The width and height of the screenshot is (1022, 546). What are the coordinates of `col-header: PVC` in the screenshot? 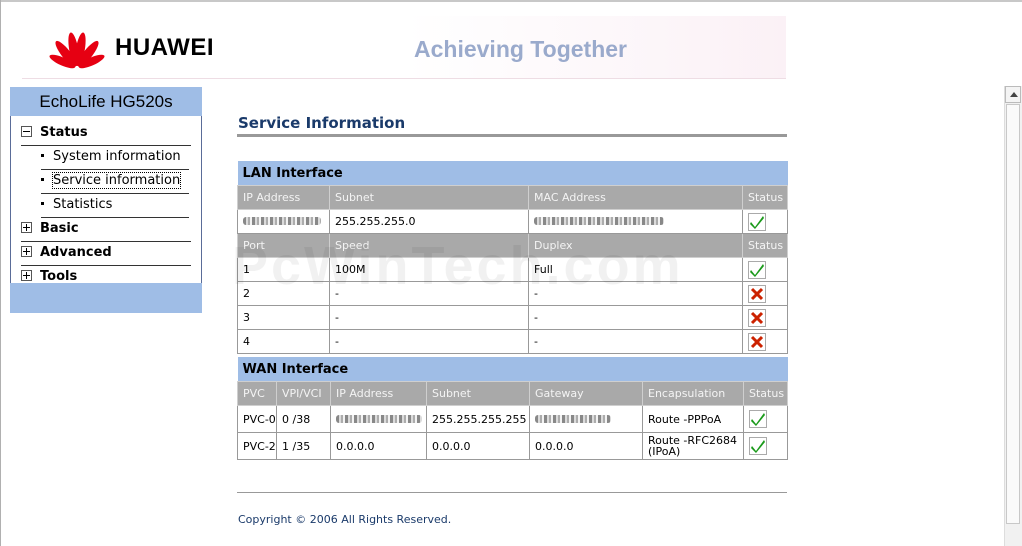 It's located at (257, 393).